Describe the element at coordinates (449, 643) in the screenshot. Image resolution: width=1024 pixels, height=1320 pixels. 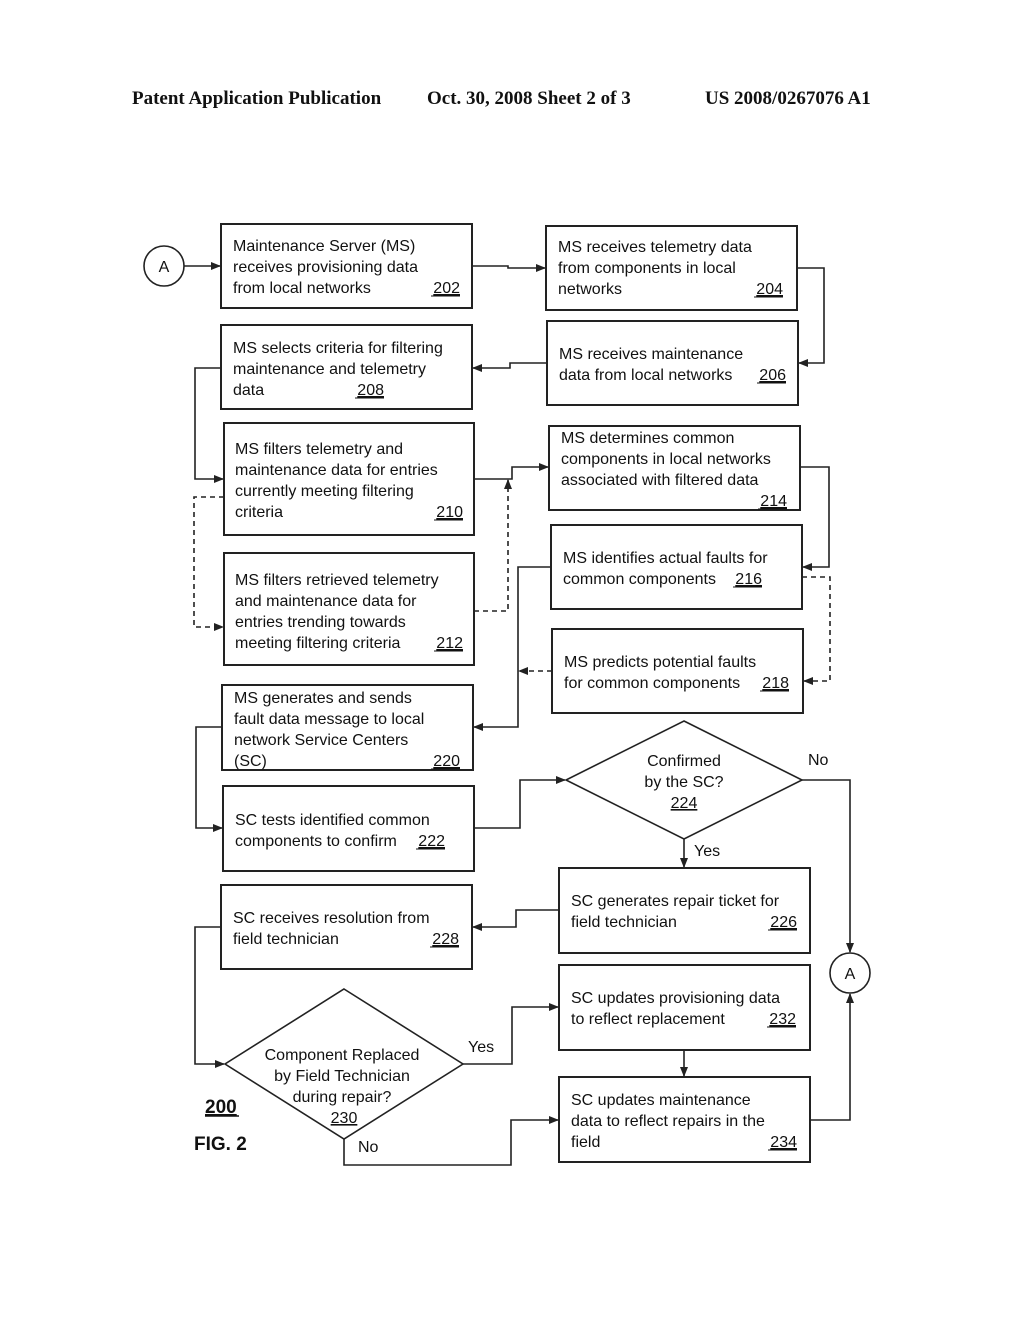
I see `box-ref-number: 212` at that location.